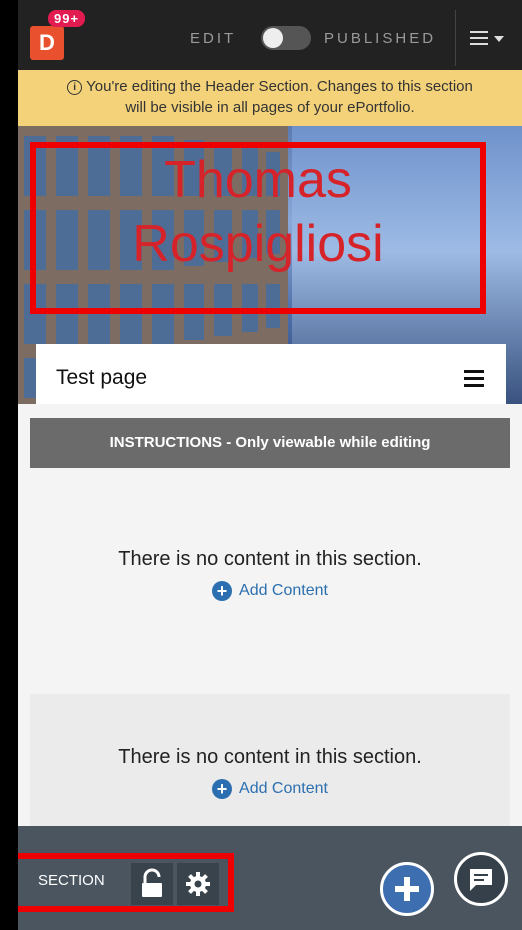 The image size is (522, 930). I want to click on chat-icon, so click(481, 880).